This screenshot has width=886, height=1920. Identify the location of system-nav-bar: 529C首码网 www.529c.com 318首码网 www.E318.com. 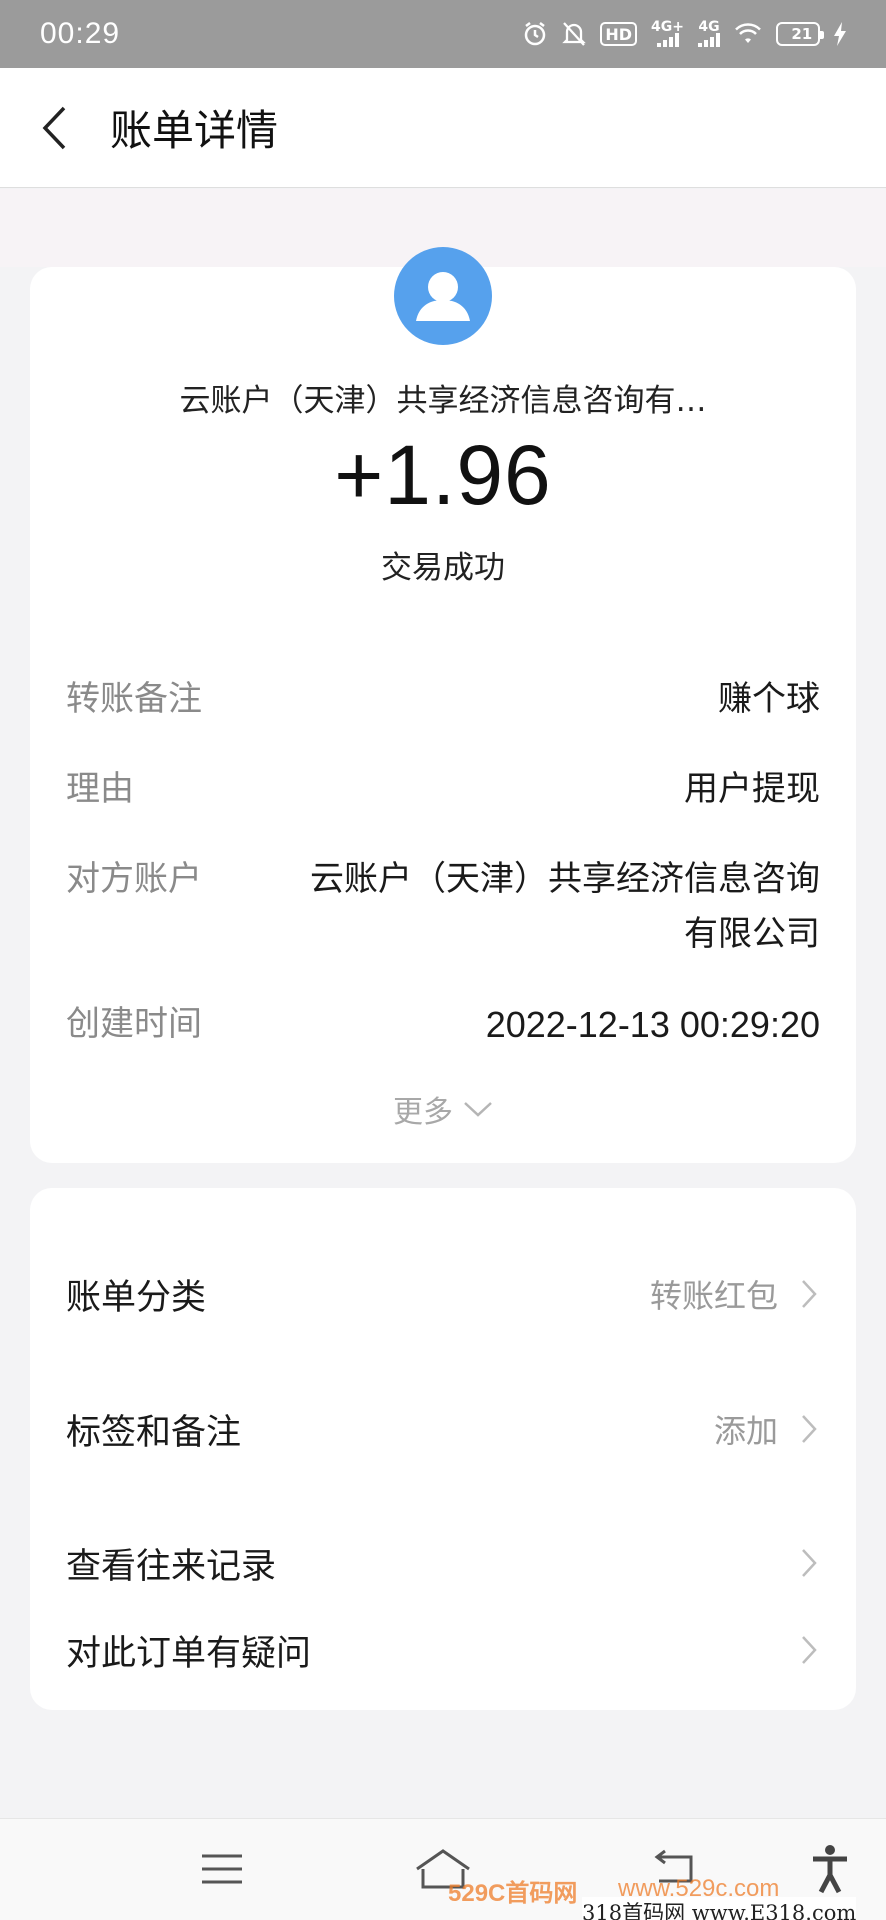
(443, 1869).